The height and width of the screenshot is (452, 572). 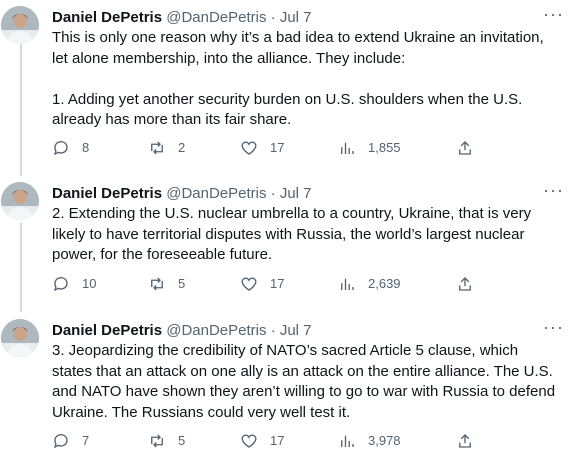 I want to click on tweet-actions: 8 2 17 1,855, so click(x=307, y=148).